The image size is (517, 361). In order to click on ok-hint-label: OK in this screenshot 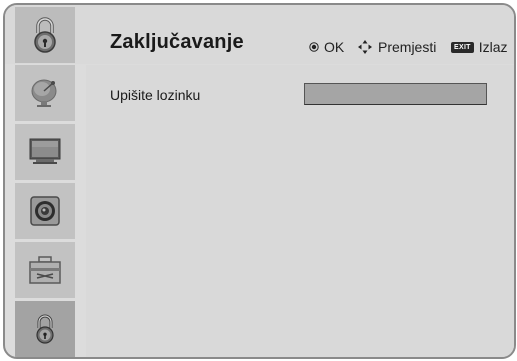, I will do `click(334, 47)`.